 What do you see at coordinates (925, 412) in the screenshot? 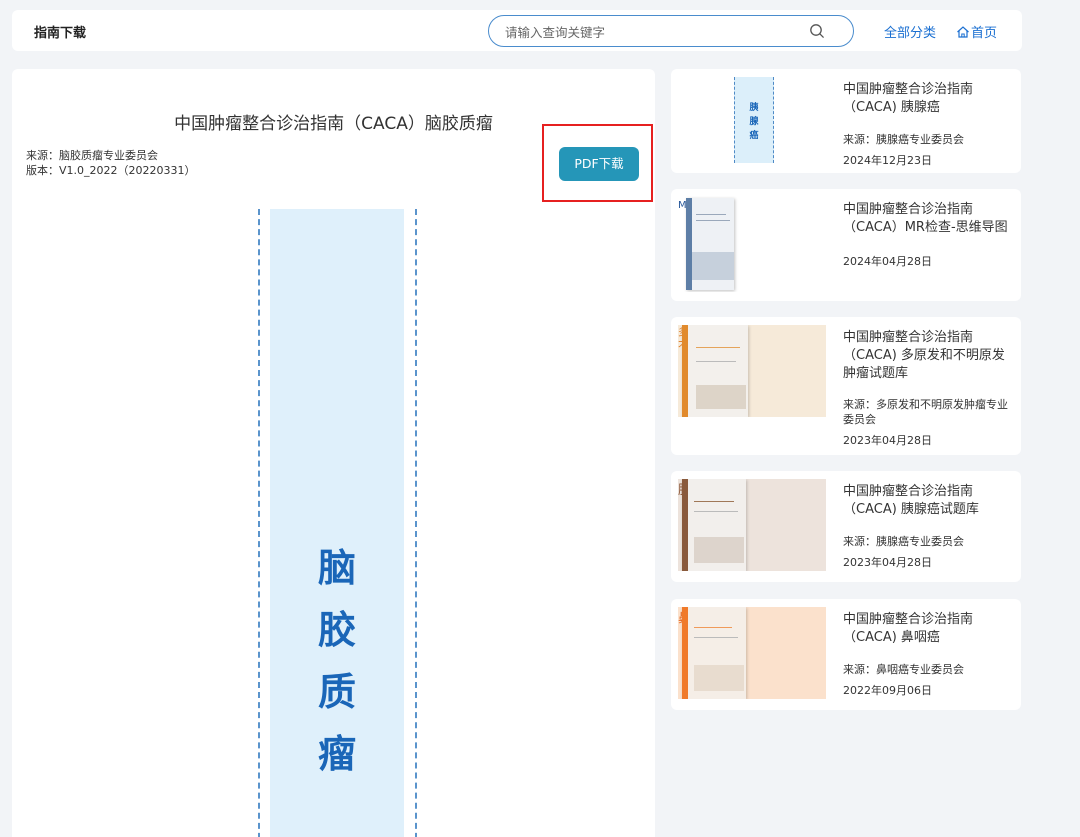
I see `card-source: 来源：多原发和不明原发肿瘤专业委员会` at bounding box center [925, 412].